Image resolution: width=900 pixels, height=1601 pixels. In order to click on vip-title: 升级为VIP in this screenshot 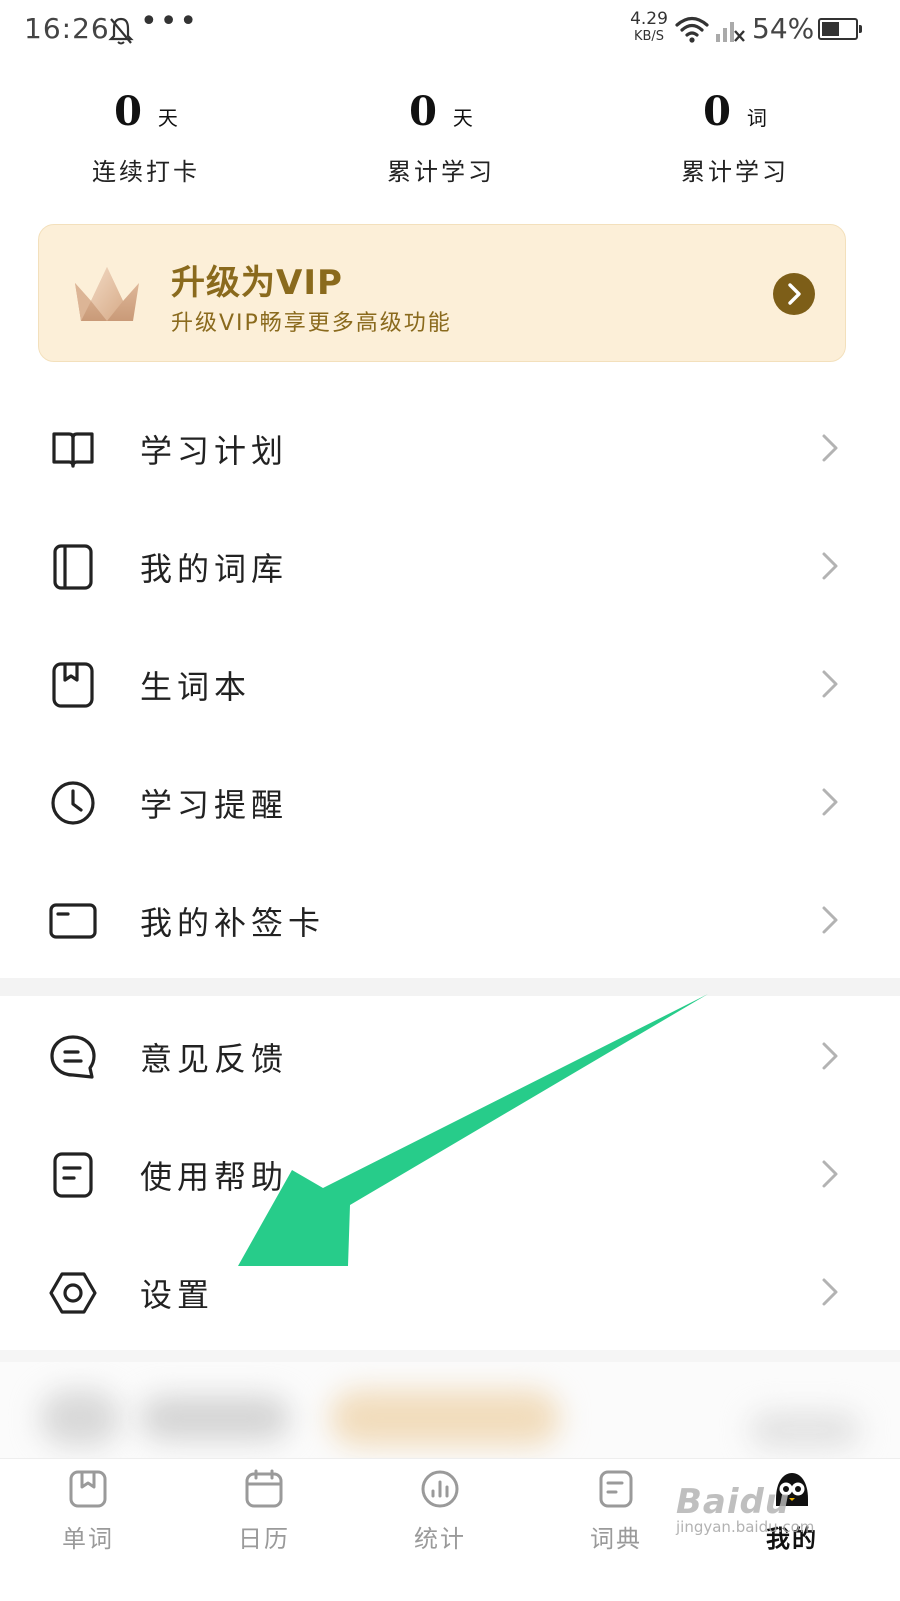, I will do `click(257, 283)`.